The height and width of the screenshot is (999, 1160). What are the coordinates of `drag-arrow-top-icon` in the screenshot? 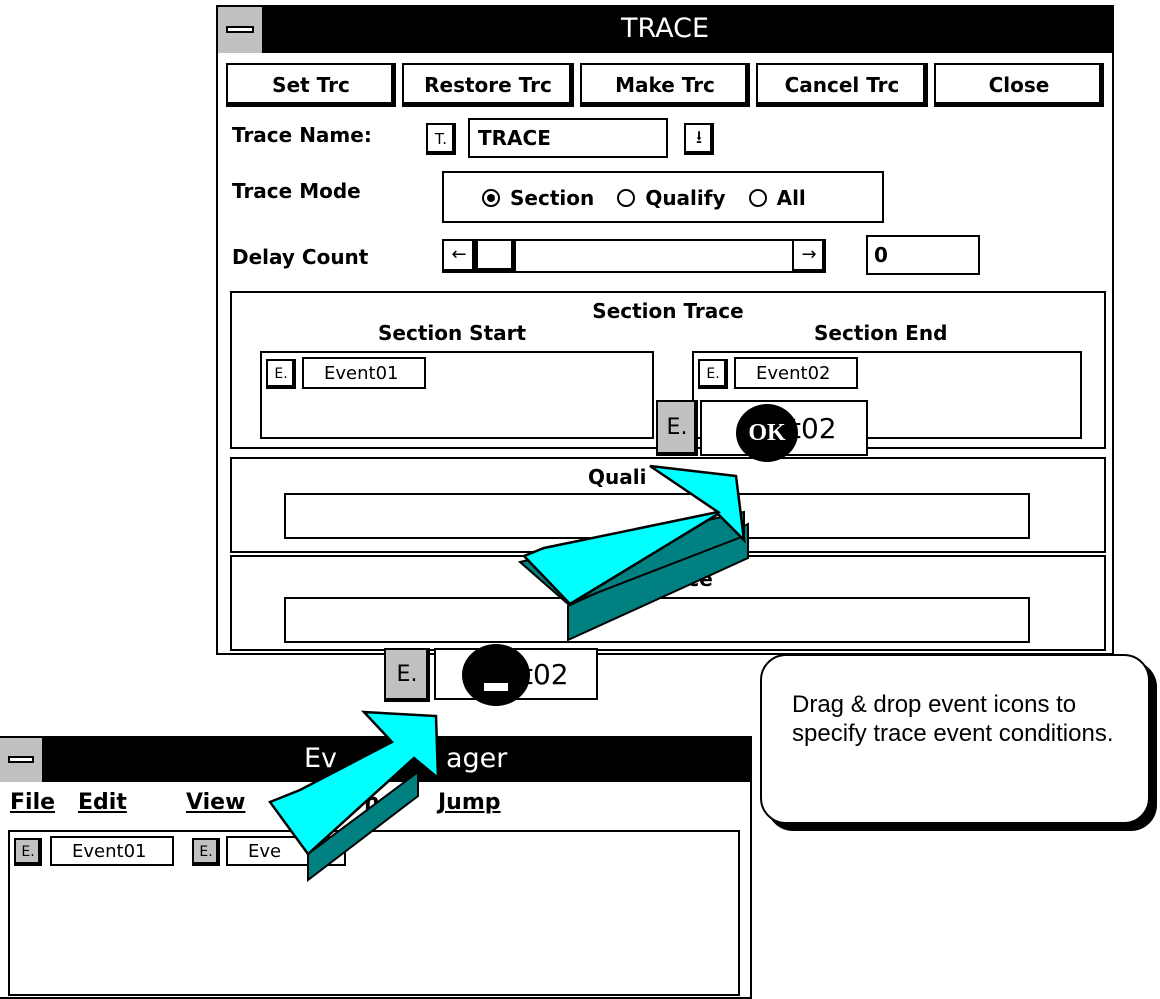 It's located at (633, 553).